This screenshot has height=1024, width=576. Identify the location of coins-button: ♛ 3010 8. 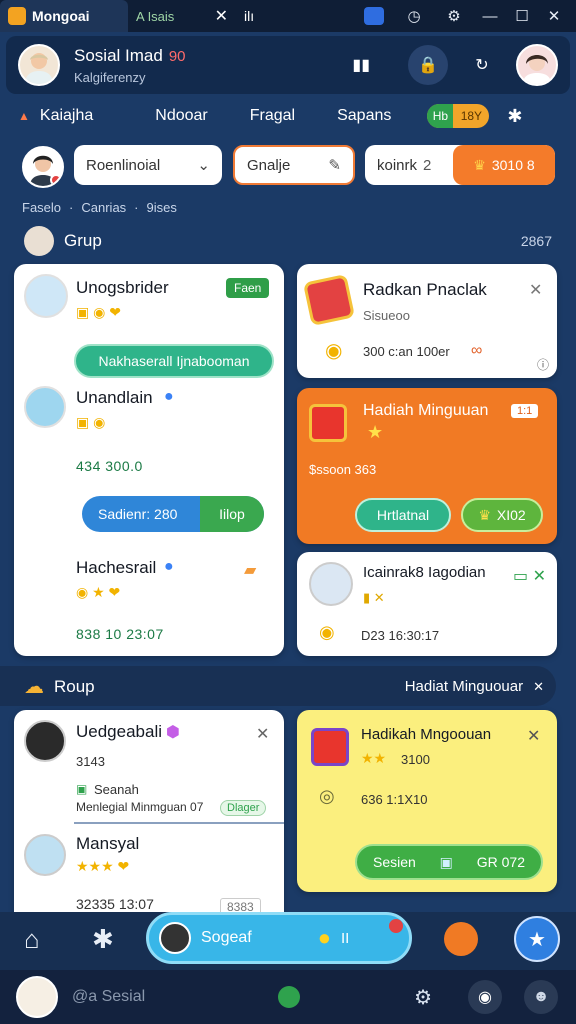
(504, 165).